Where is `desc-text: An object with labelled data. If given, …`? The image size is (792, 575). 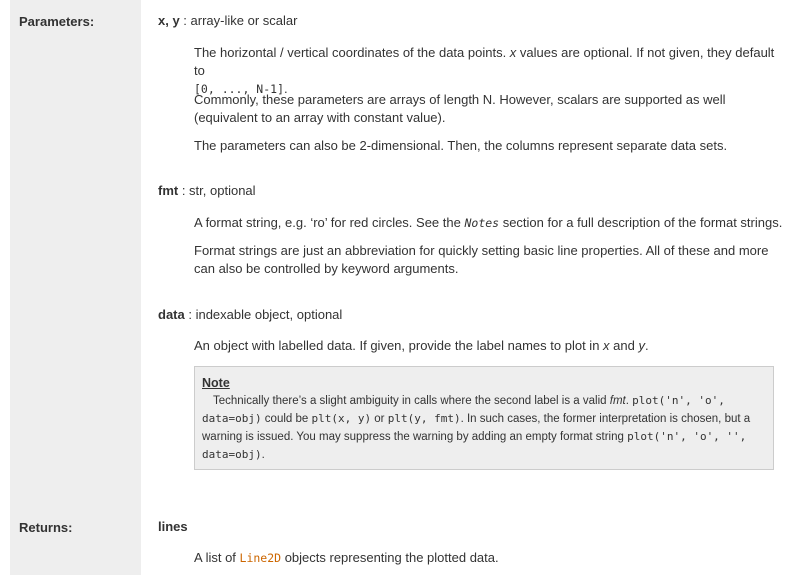 desc-text: An object with labelled data. If given, … is located at coordinates (399, 345).